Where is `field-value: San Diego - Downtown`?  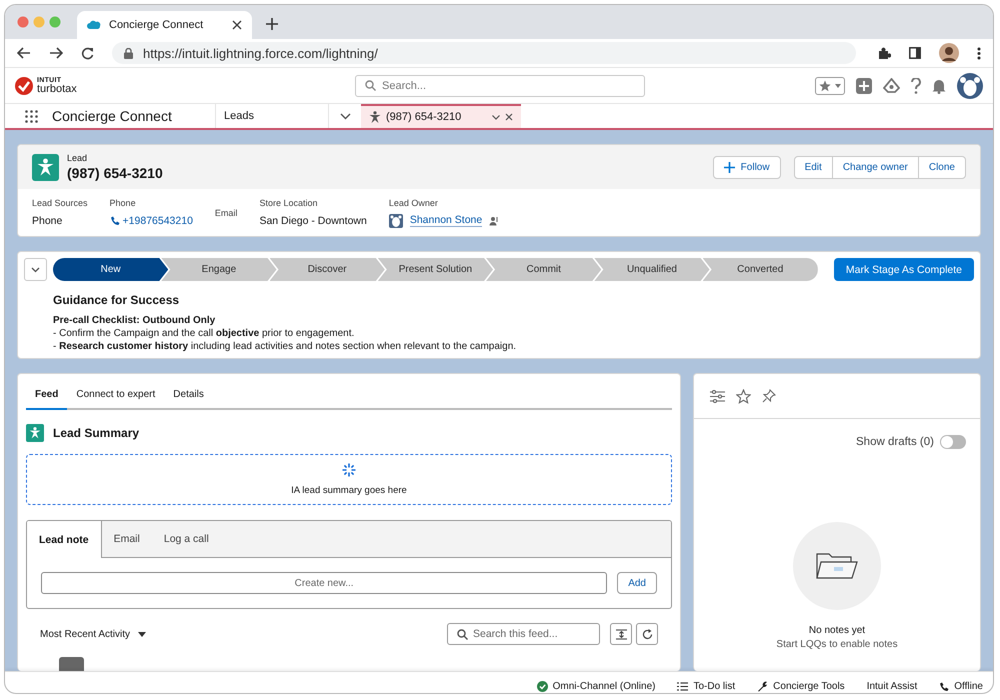 field-value: San Diego - Downtown is located at coordinates (313, 221).